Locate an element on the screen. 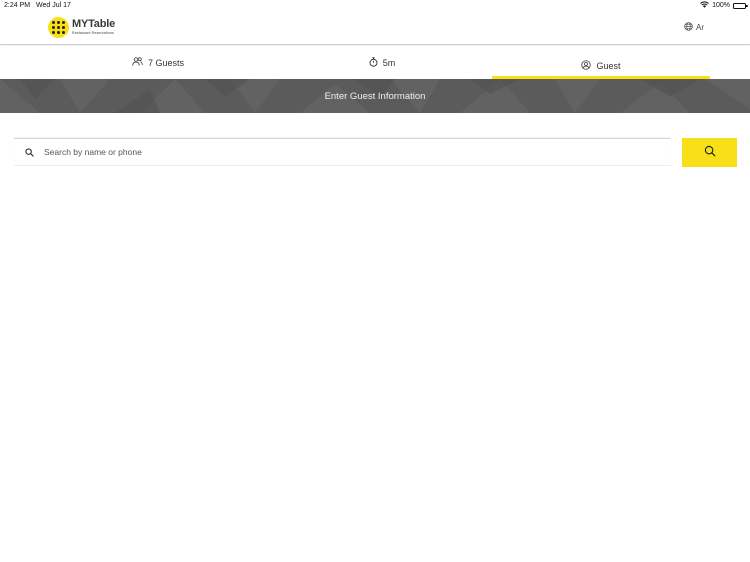  logo: MYTable Restaurant Reservations is located at coordinates (81, 27).